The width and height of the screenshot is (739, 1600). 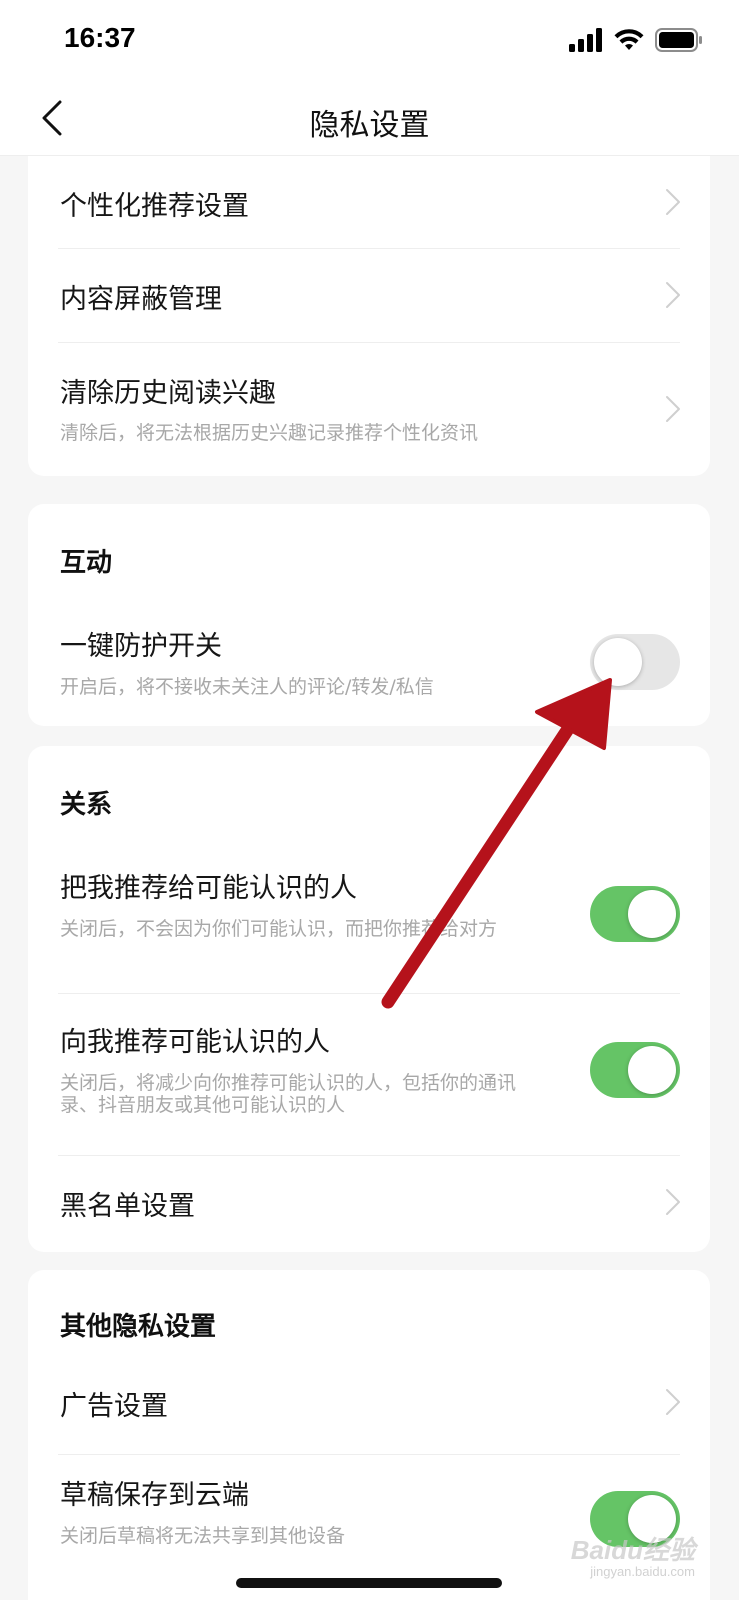 What do you see at coordinates (585, 40) in the screenshot?
I see `cellular-signal-icon` at bounding box center [585, 40].